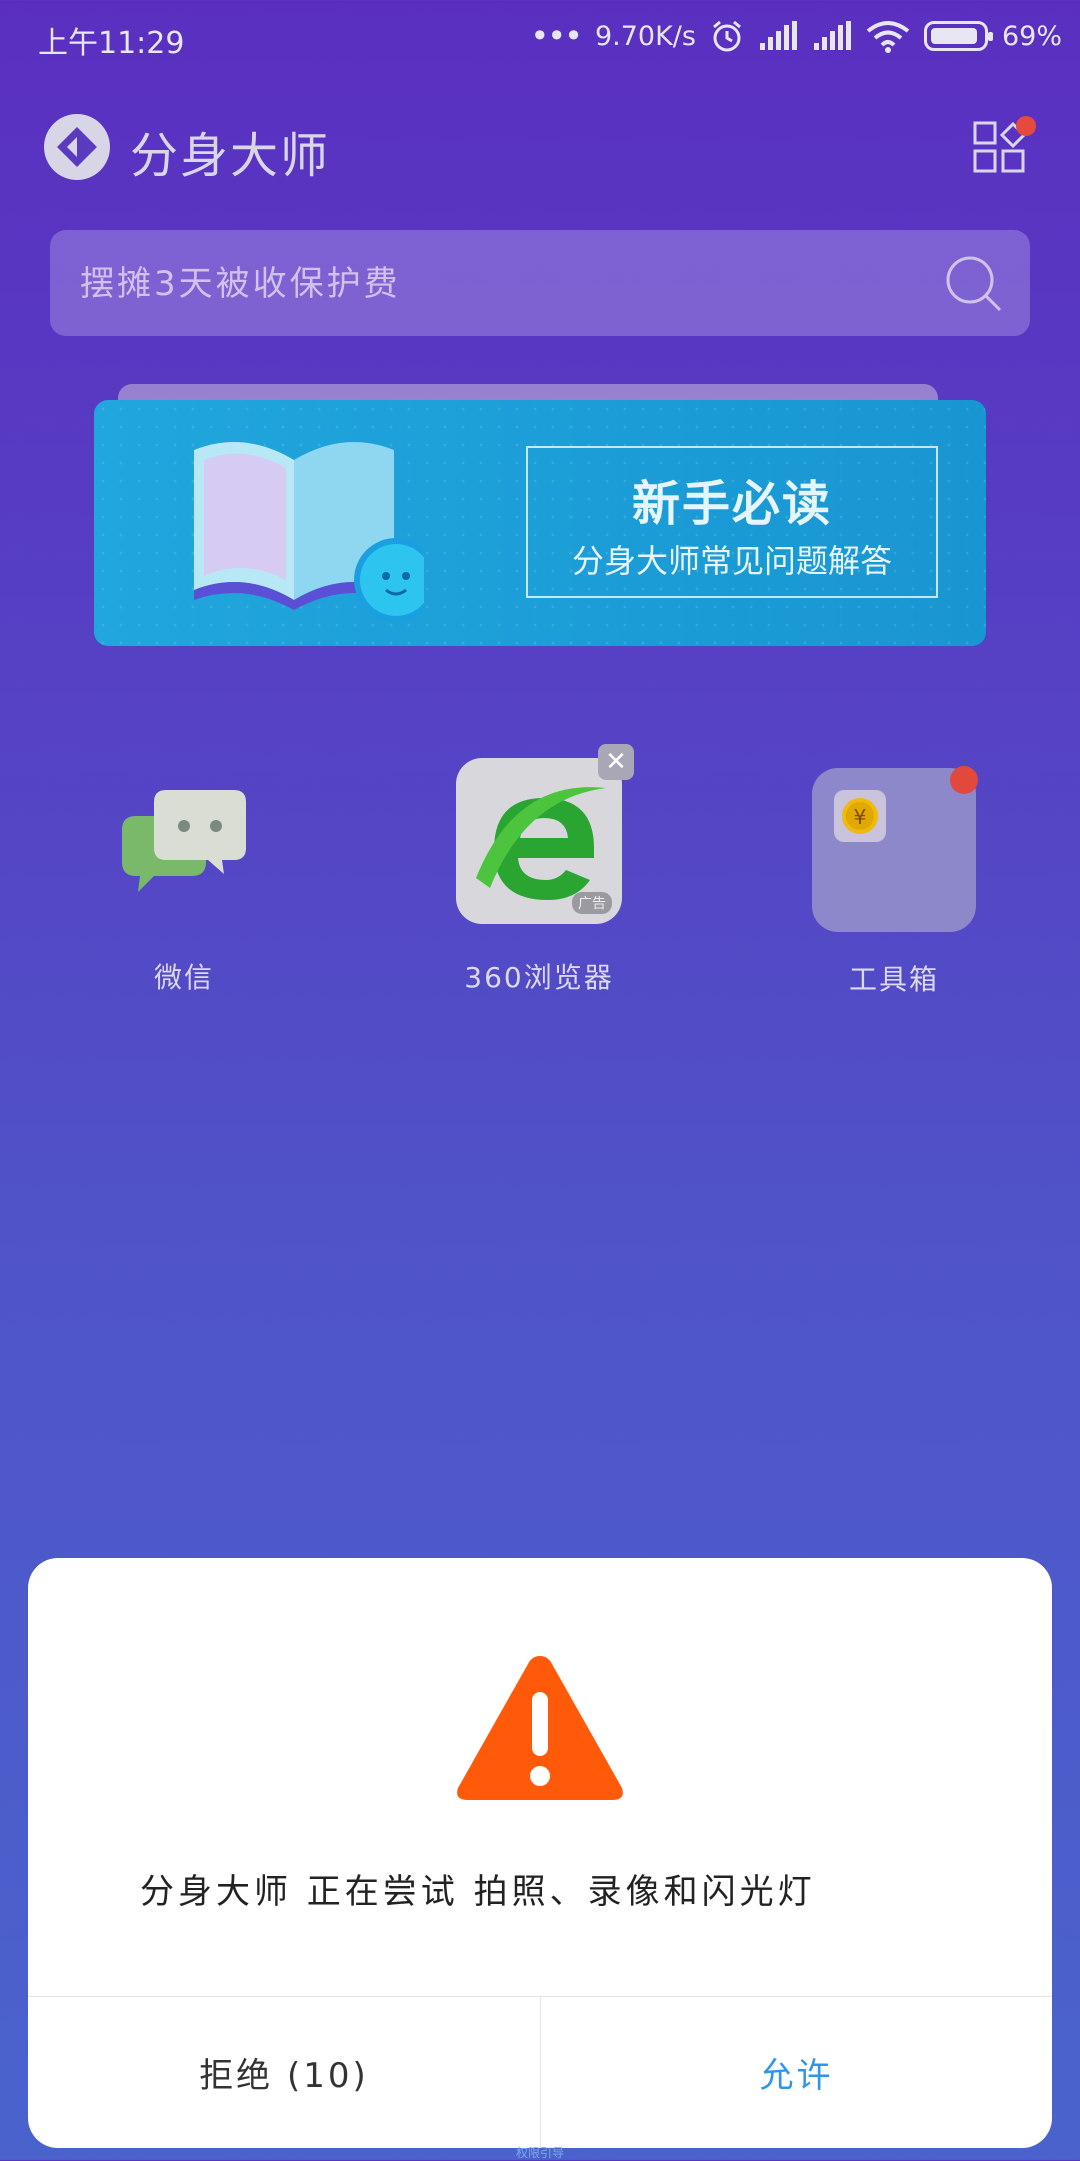 The height and width of the screenshot is (2161, 1080). Describe the element at coordinates (77, 147) in the screenshot. I see `app-logo-icon` at that location.